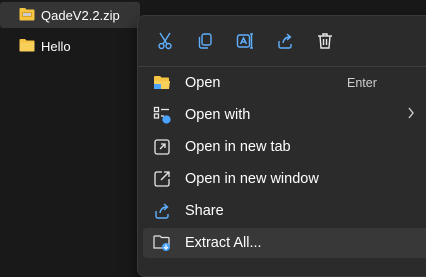  What do you see at coordinates (204, 211) in the screenshot?
I see `menu-item-label: Share` at bounding box center [204, 211].